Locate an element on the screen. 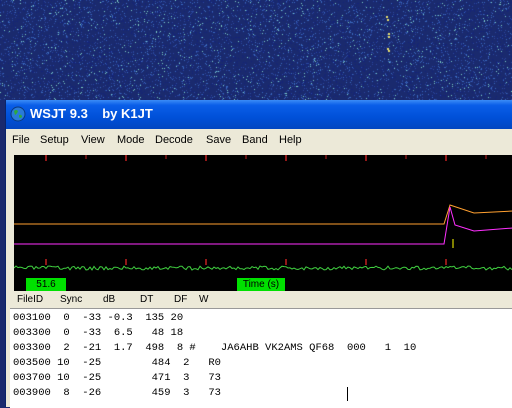 This screenshot has width=512, height=408. col-w: W is located at coordinates (204, 299).